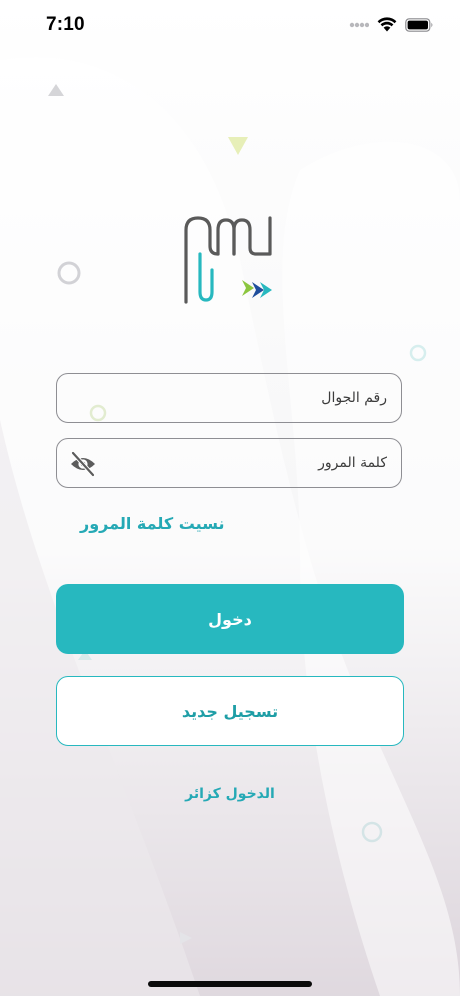  Describe the element at coordinates (419, 24) in the screenshot. I see `battery-icon` at that location.